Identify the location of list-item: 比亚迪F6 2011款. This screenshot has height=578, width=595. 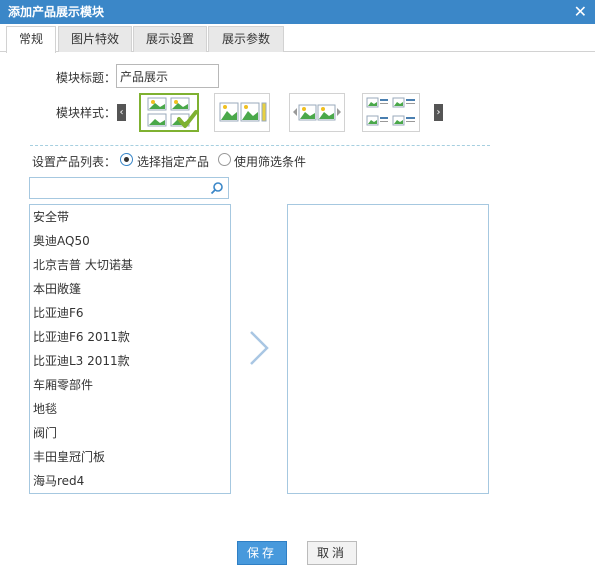
(81, 337).